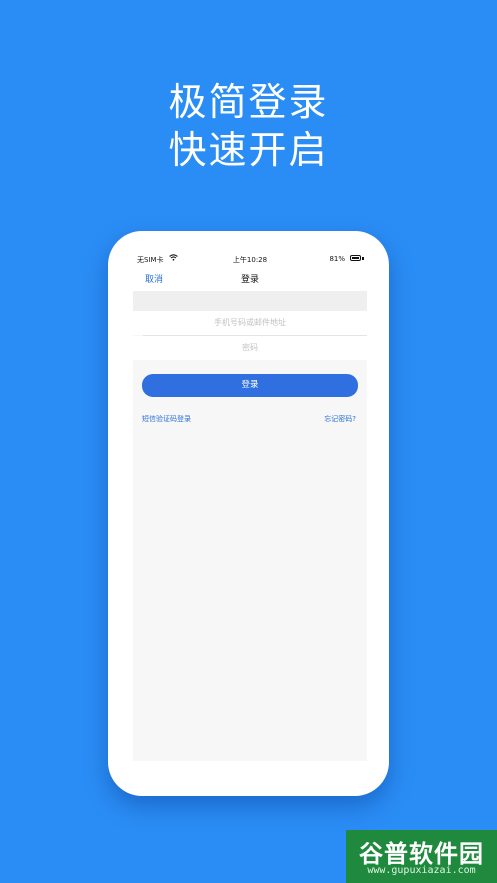 The width and height of the screenshot is (497, 883). What do you see at coordinates (363, 258) in the screenshot?
I see `battery-tip` at bounding box center [363, 258].